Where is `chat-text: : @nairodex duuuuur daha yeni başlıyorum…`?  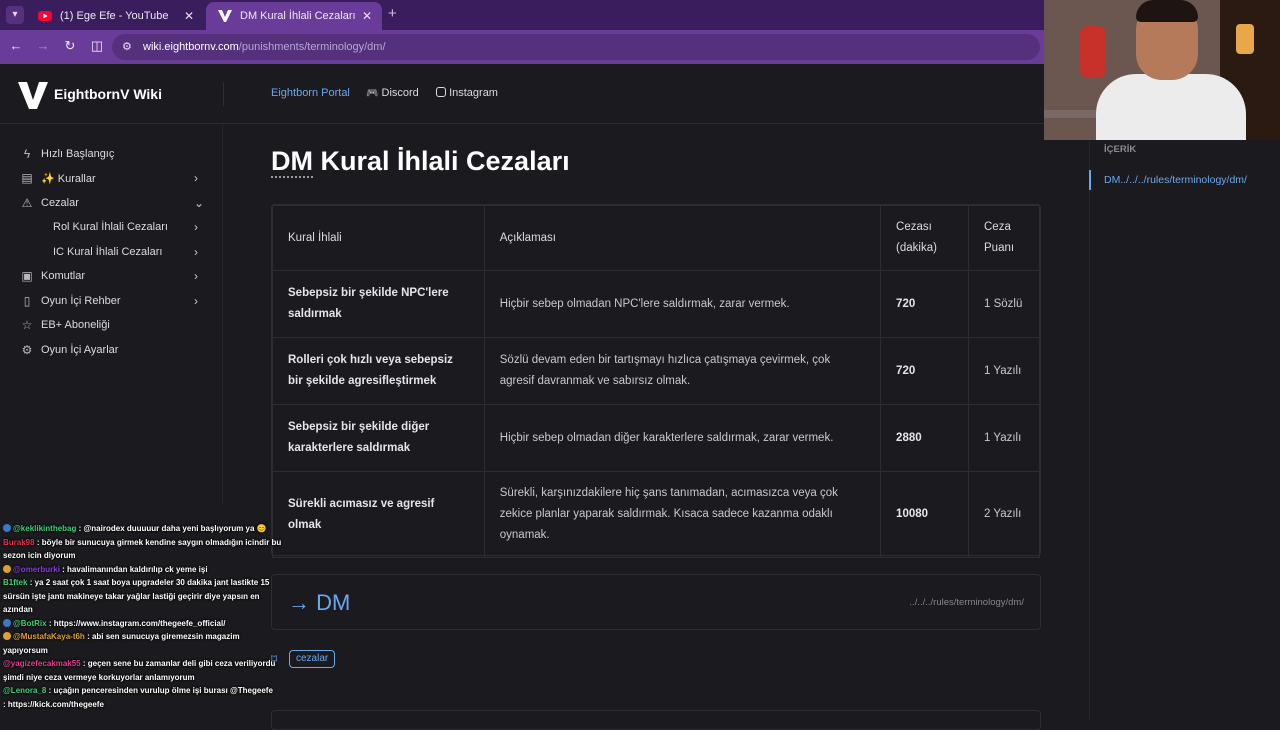
chat-text: : @nairodex duuuuur daha yeni başlıyorum… is located at coordinates (172, 528).